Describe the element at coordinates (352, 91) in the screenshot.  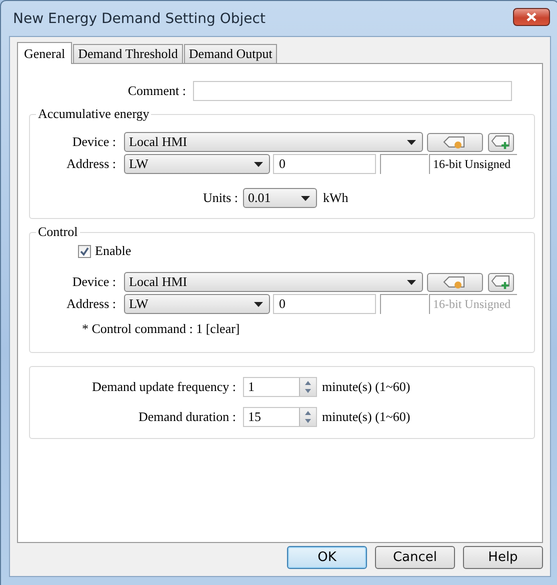
I see `comment-field` at that location.